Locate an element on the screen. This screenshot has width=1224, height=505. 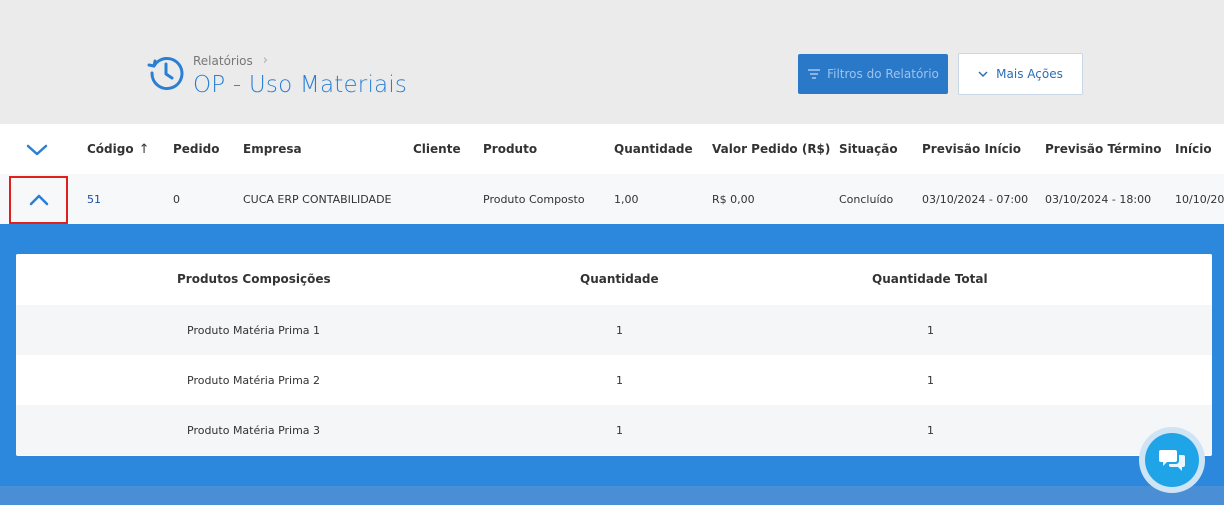
bottom-bar is located at coordinates (612, 495).